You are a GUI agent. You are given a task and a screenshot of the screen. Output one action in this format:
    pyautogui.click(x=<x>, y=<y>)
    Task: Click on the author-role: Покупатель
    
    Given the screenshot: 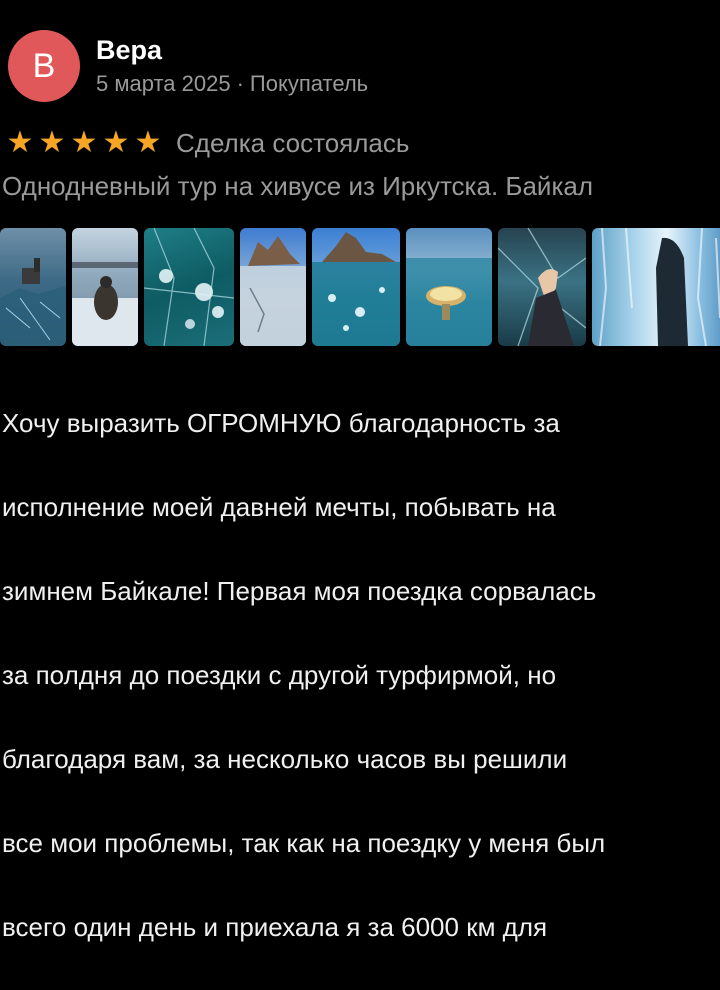 What is the action you would take?
    pyautogui.click(x=309, y=83)
    